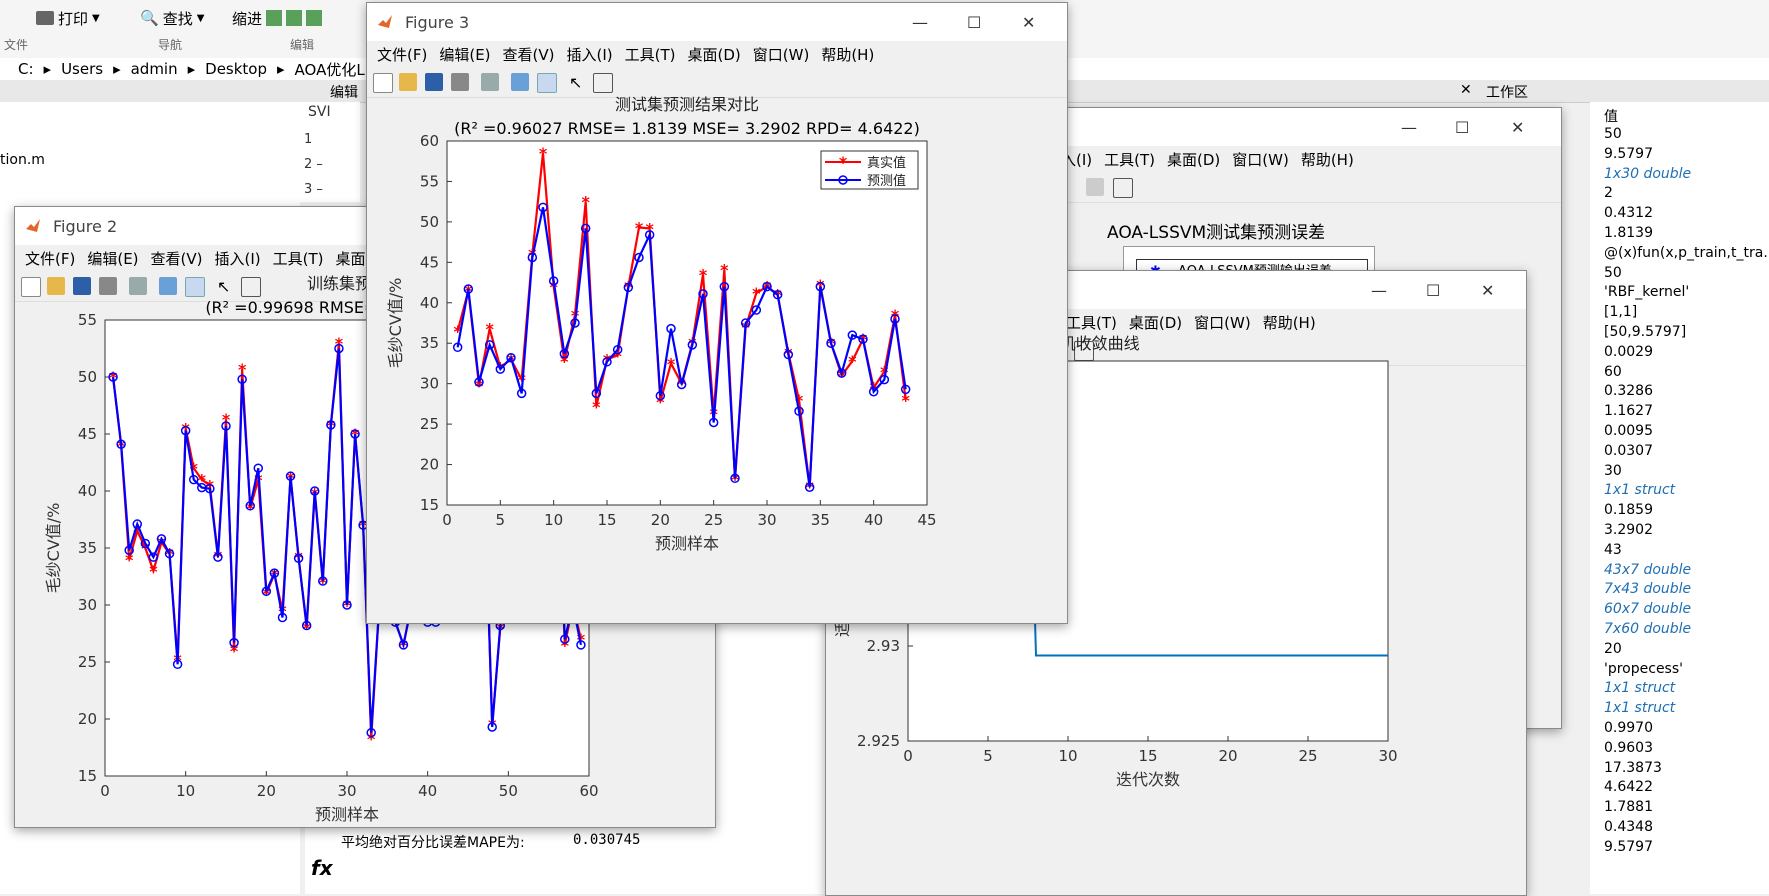 This screenshot has height=896, width=1769. What do you see at coordinates (1409, 127) in the screenshot?
I see `minimize-icon: —` at bounding box center [1409, 127].